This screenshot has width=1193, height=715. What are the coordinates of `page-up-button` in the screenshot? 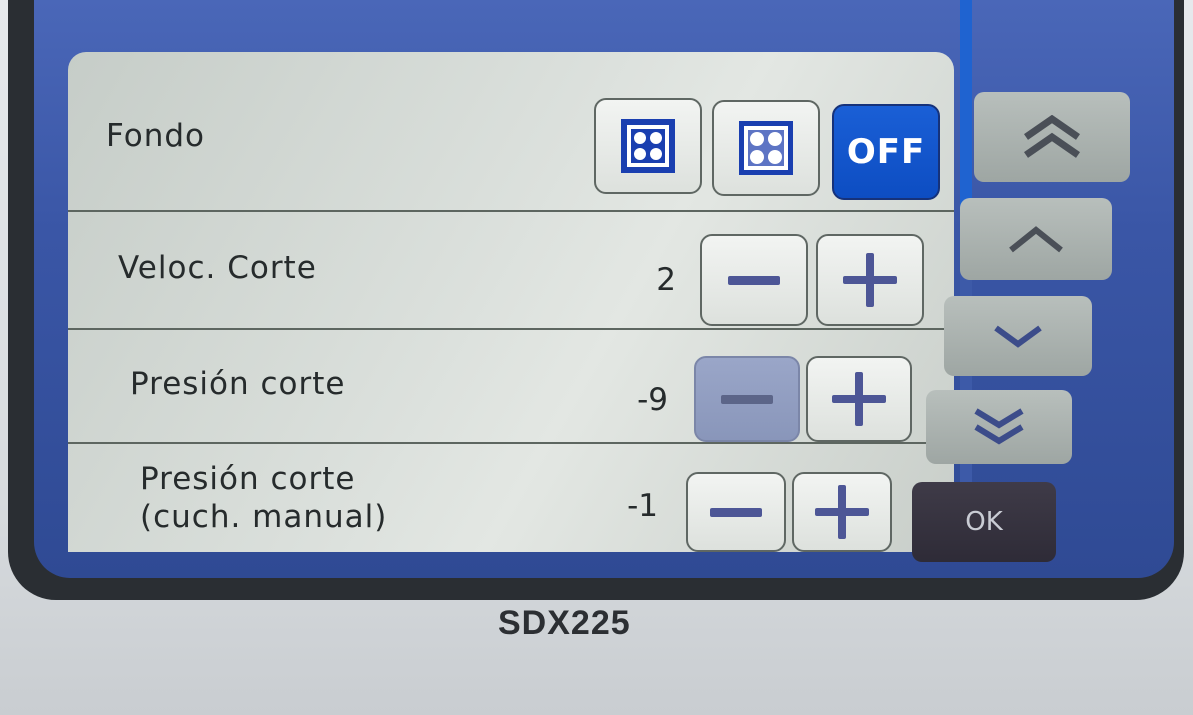 It's located at (1052, 137).